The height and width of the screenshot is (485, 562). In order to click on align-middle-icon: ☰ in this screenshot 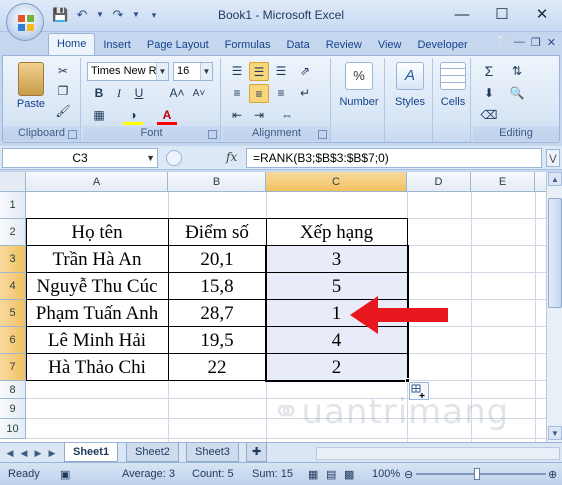, I will do `click(259, 71)`.